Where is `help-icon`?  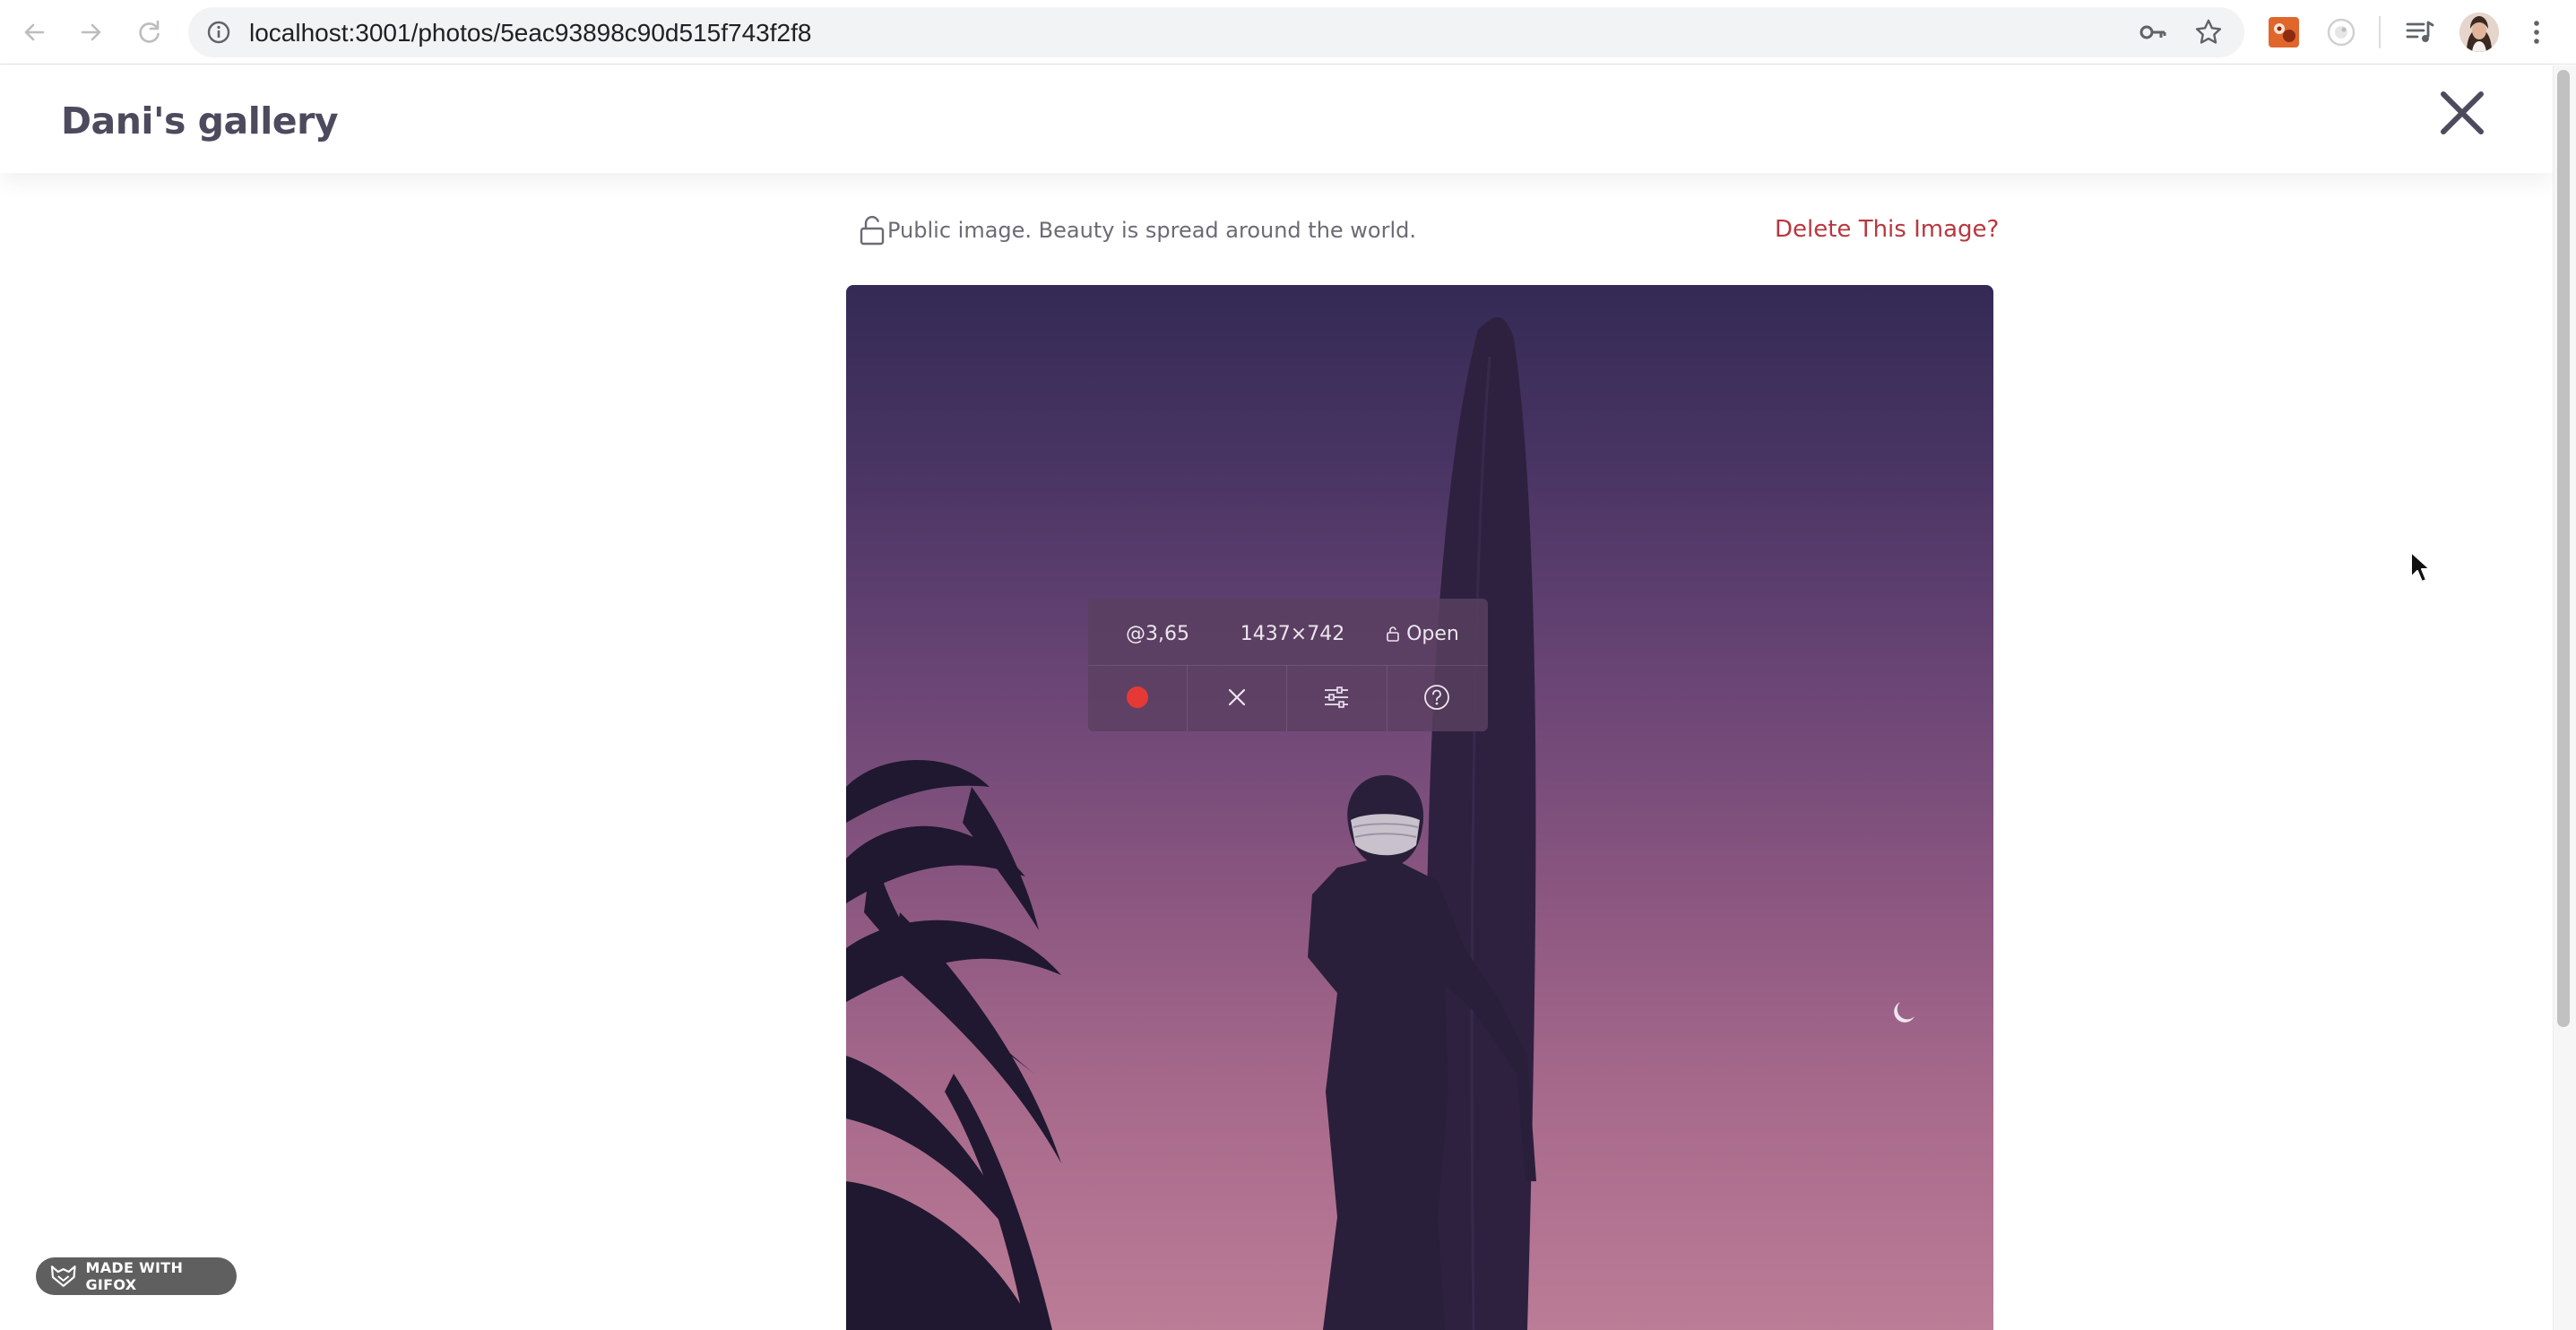 help-icon is located at coordinates (1436, 697).